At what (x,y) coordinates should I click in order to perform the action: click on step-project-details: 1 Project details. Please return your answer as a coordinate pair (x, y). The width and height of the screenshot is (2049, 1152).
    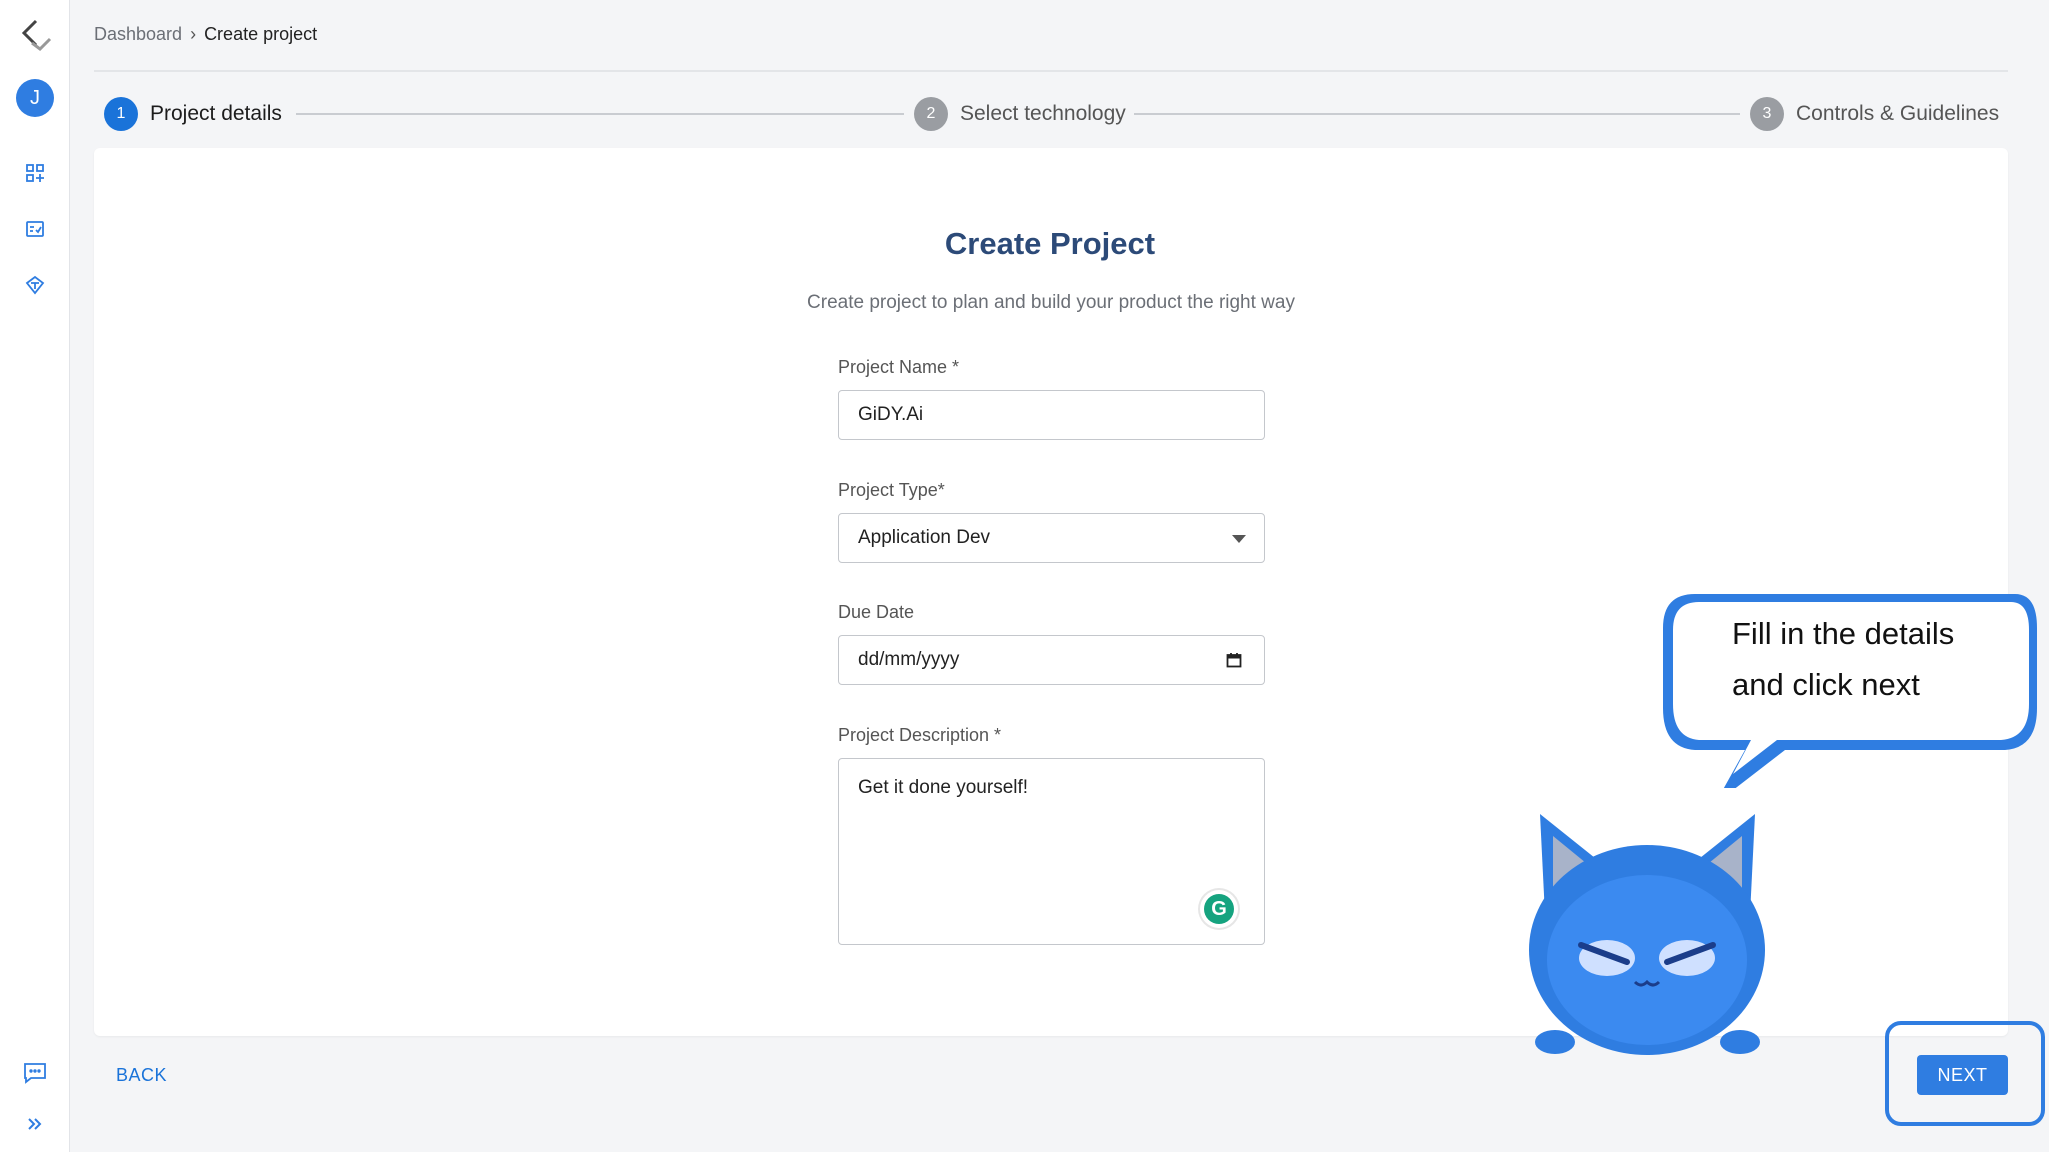
    Looking at the image, I should click on (193, 114).